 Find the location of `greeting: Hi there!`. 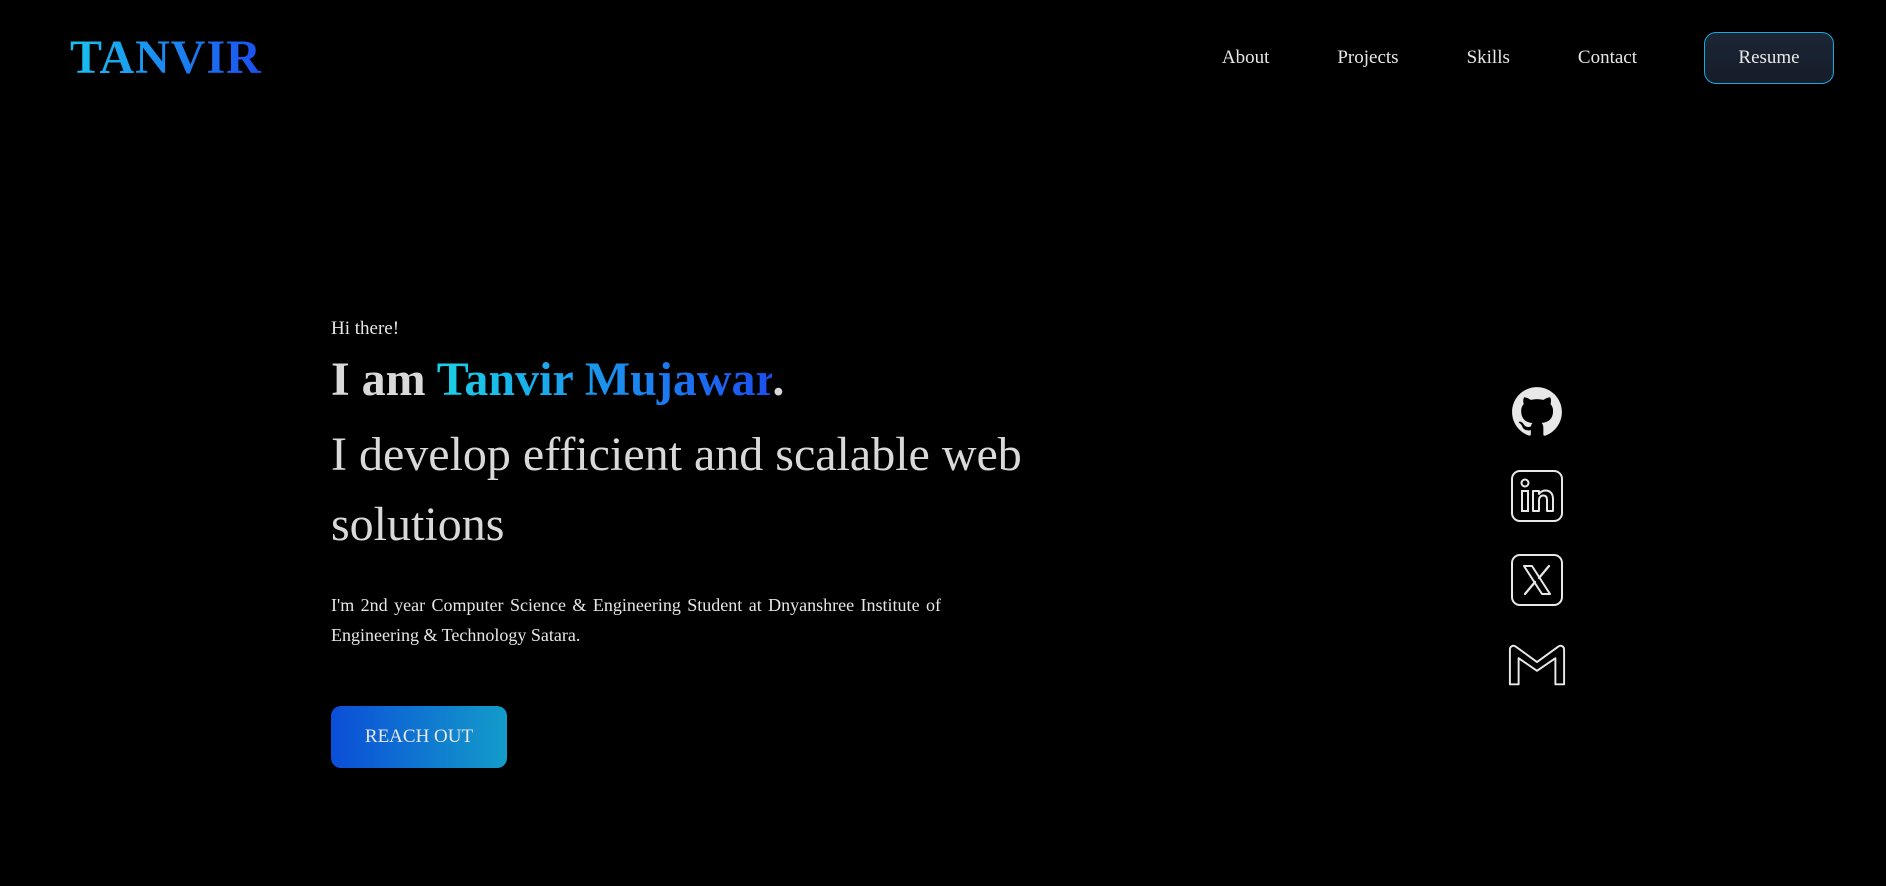

greeting: Hi there! is located at coordinates (365, 328).